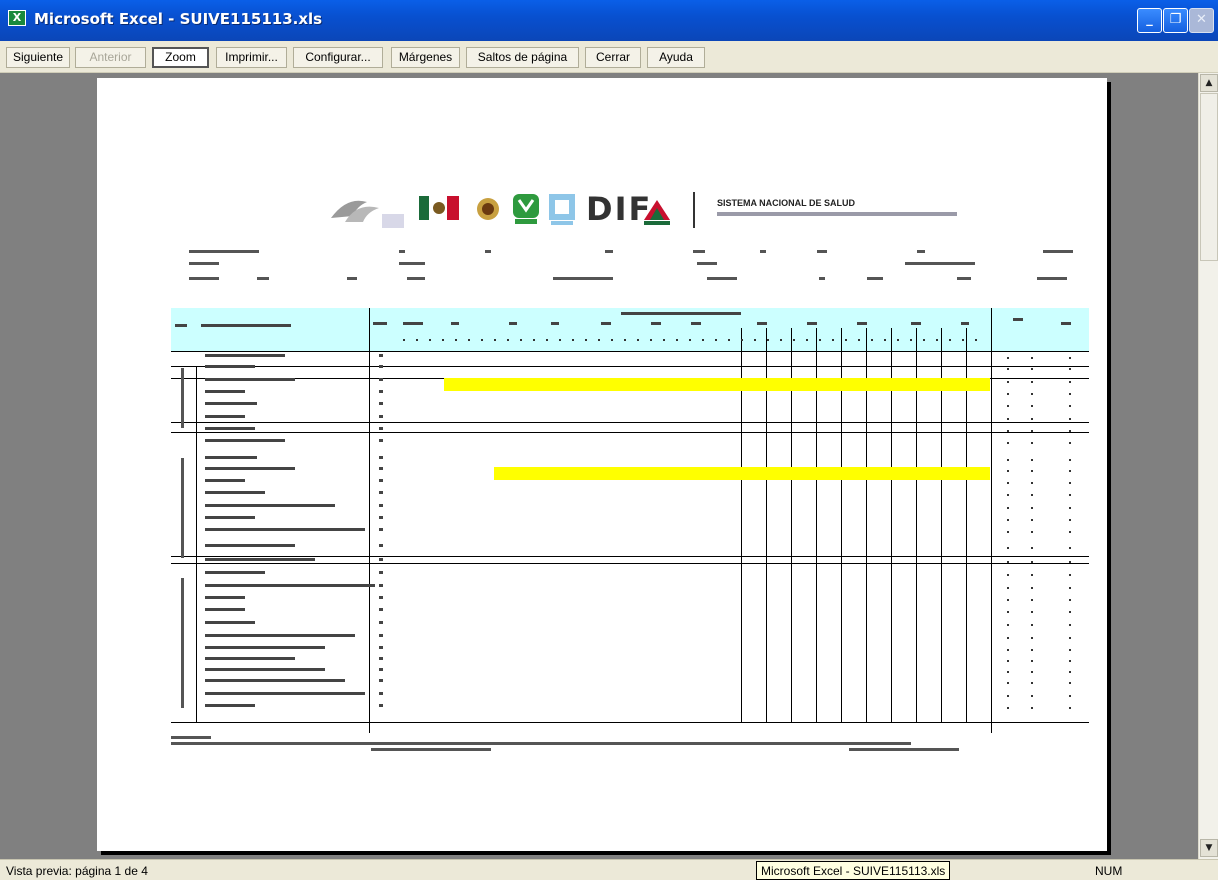 This screenshot has height=880, width=1218. What do you see at coordinates (1149, 20) in the screenshot?
I see `minimize-button: _` at bounding box center [1149, 20].